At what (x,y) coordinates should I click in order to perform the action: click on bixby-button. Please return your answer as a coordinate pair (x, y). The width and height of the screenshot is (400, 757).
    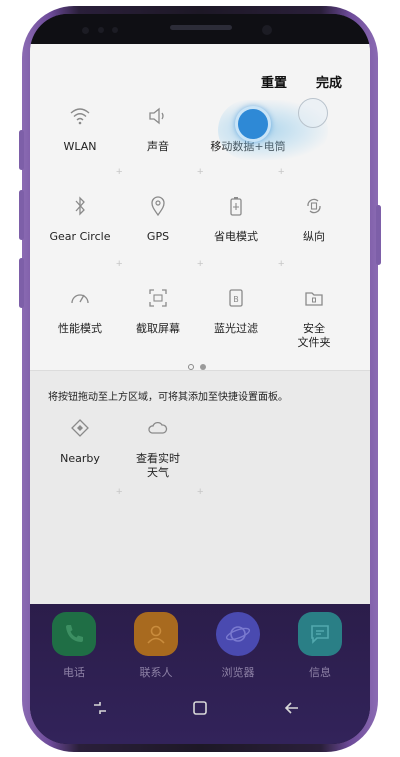
    Looking at the image, I should click on (21, 283).